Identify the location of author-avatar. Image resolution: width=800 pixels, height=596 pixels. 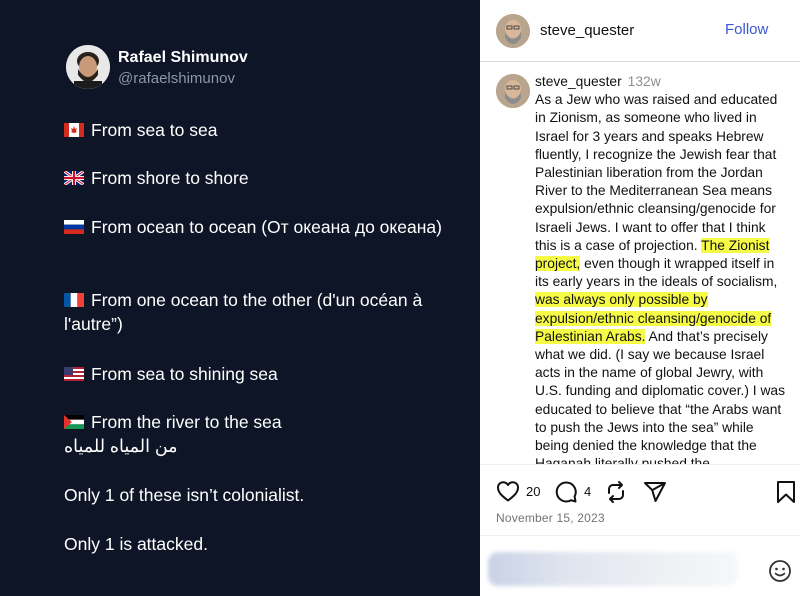
(88, 67).